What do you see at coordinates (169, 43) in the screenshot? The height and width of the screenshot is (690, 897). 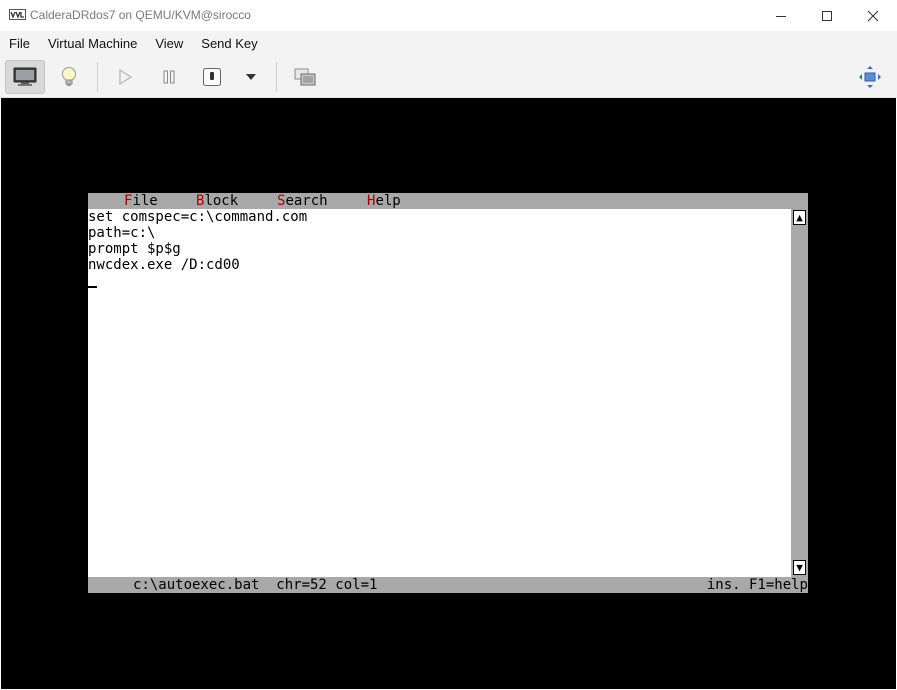 I see `menu-view: View` at bounding box center [169, 43].